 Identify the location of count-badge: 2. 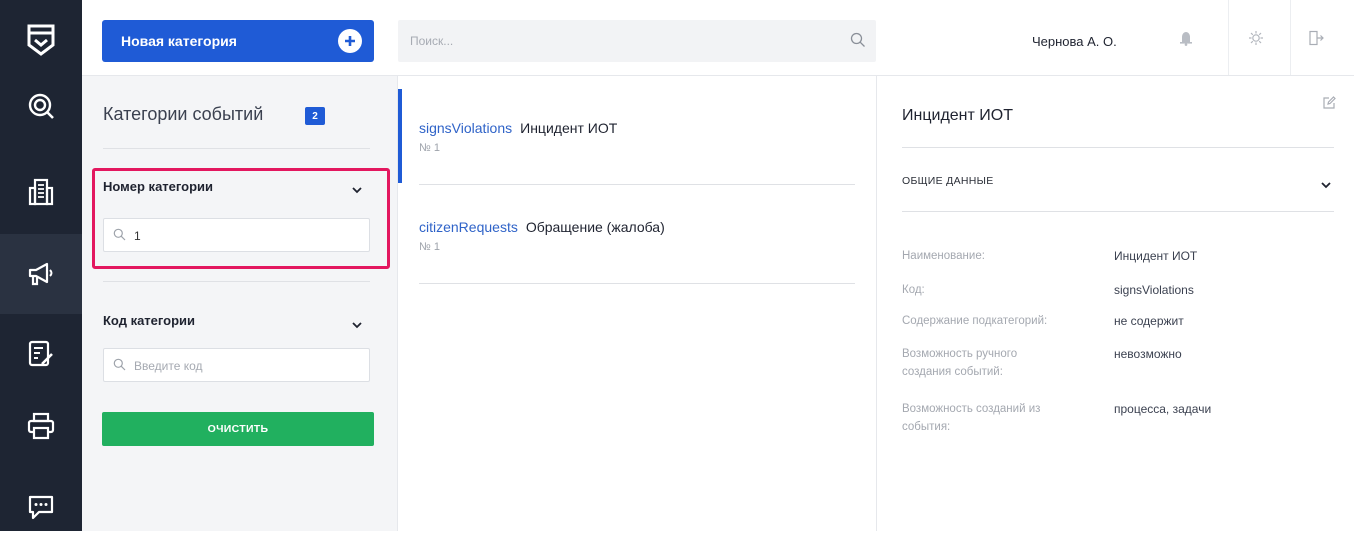
(315, 116).